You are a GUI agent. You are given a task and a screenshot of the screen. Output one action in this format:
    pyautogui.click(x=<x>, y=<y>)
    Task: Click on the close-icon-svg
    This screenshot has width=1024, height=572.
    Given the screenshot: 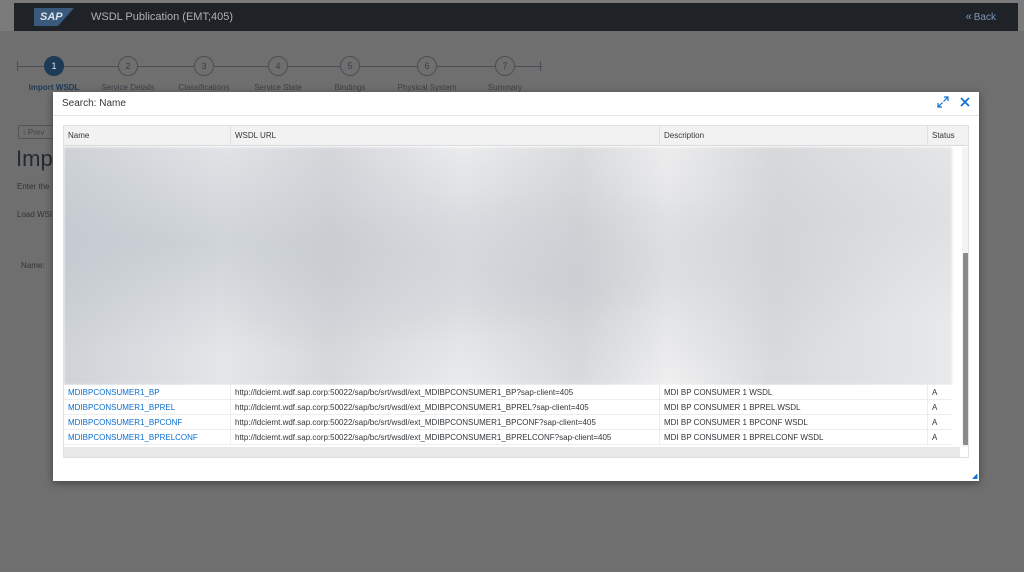 What is the action you would take?
    pyautogui.click(x=965, y=102)
    